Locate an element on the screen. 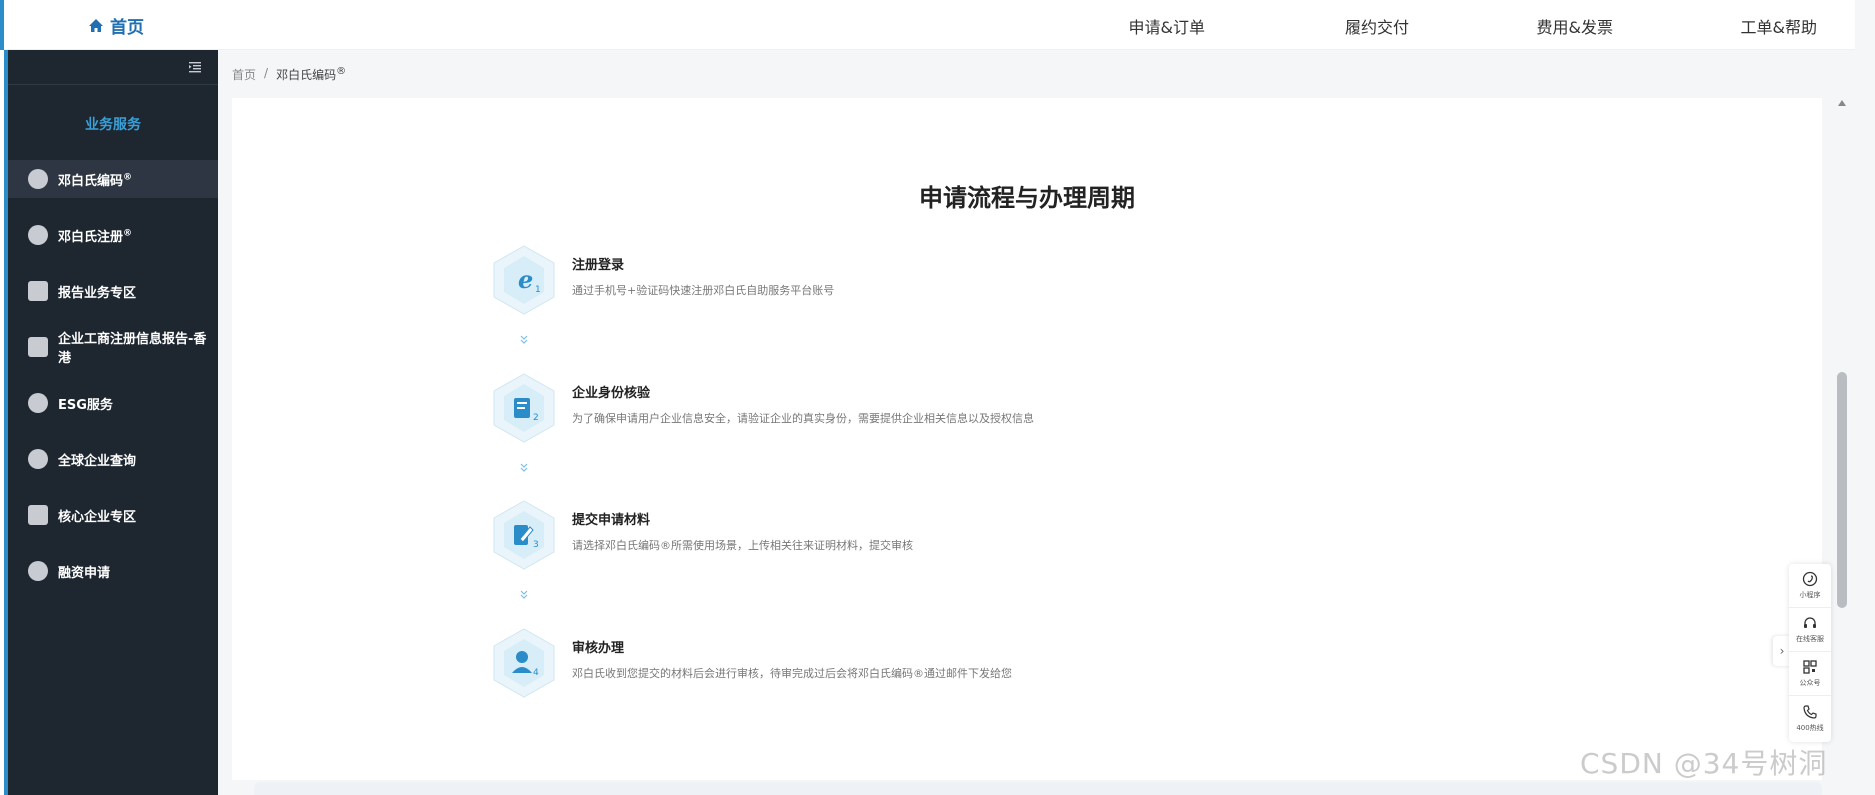 The width and height of the screenshot is (1875, 795). miniprogram-icon is located at coordinates (1810, 579).